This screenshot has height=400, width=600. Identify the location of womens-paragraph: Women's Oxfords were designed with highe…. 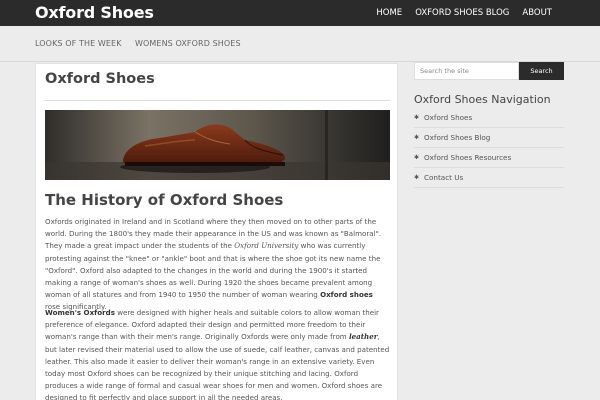
(217, 353).